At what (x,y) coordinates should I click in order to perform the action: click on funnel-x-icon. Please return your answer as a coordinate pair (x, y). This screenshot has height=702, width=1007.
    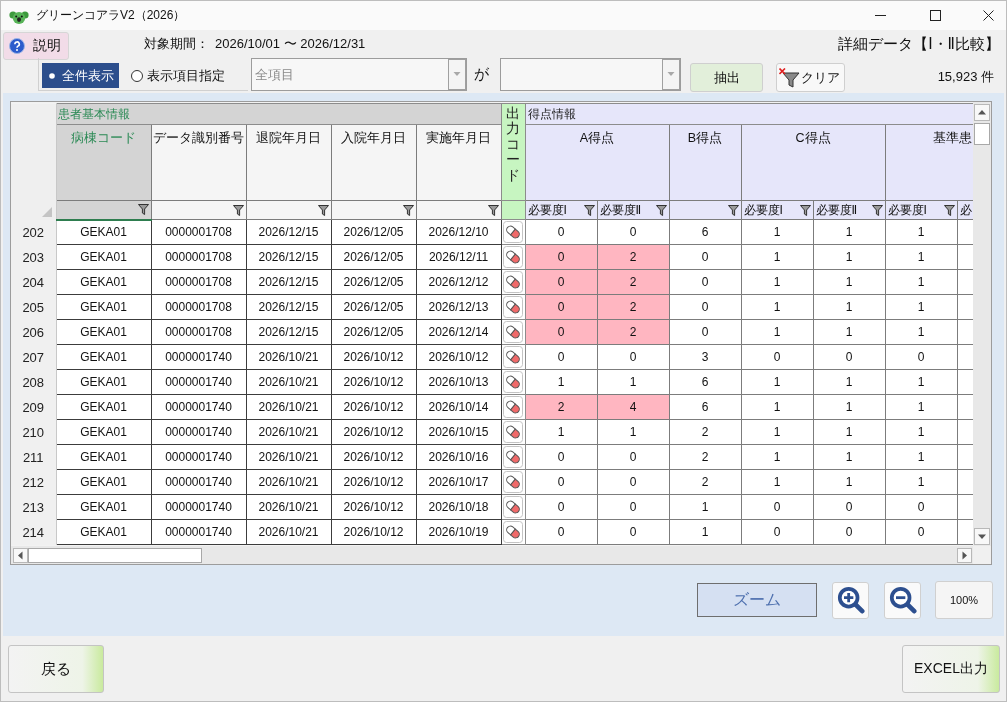
    Looking at the image, I should click on (790, 77).